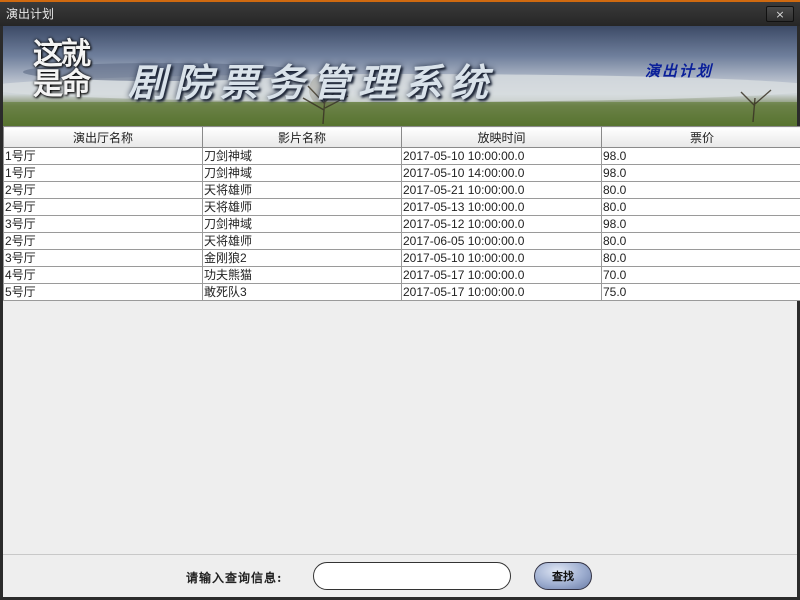 The height and width of the screenshot is (600, 800). I want to click on system-title: 剧院票务管理系统, so click(312, 82).